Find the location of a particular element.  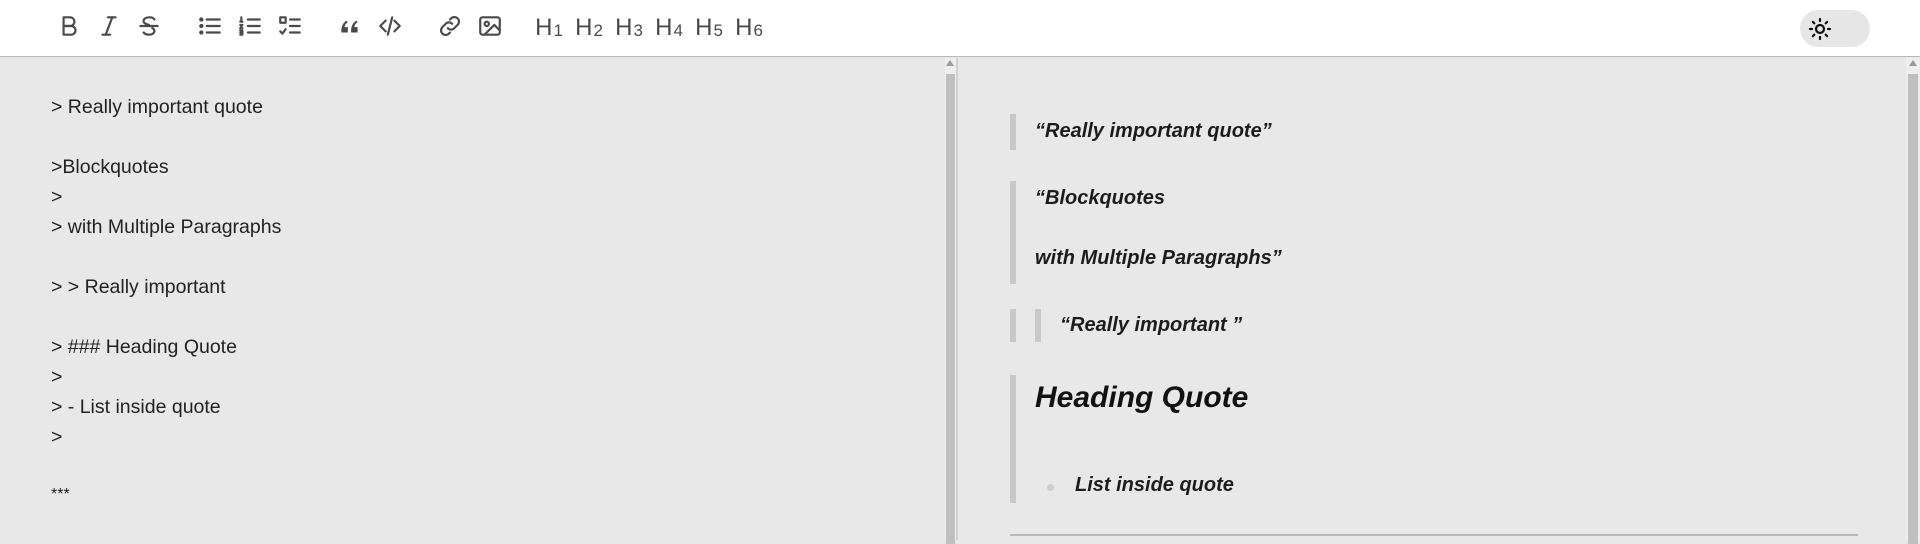

editor-line: > Really important quote is located at coordinates (166, 107).